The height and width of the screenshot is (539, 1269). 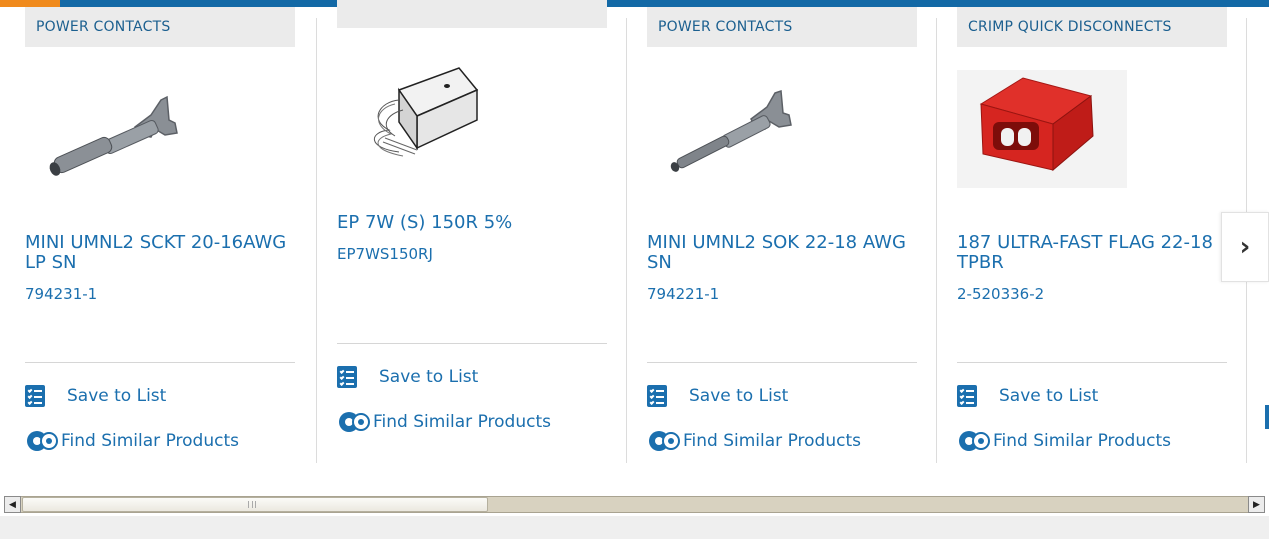 What do you see at coordinates (1092, 253) in the screenshot?
I see `product-title: 187 ULTRA-FAST FLAG 22-18 TPBR` at bounding box center [1092, 253].